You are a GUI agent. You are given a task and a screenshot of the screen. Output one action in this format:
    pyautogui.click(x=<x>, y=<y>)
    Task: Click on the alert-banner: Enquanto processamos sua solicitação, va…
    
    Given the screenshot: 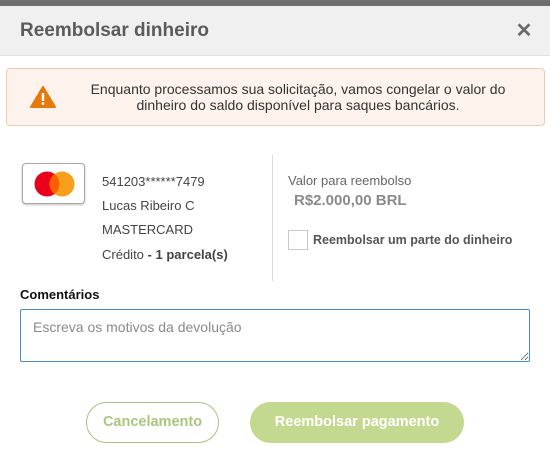 What is the action you would take?
    pyautogui.click(x=275, y=97)
    